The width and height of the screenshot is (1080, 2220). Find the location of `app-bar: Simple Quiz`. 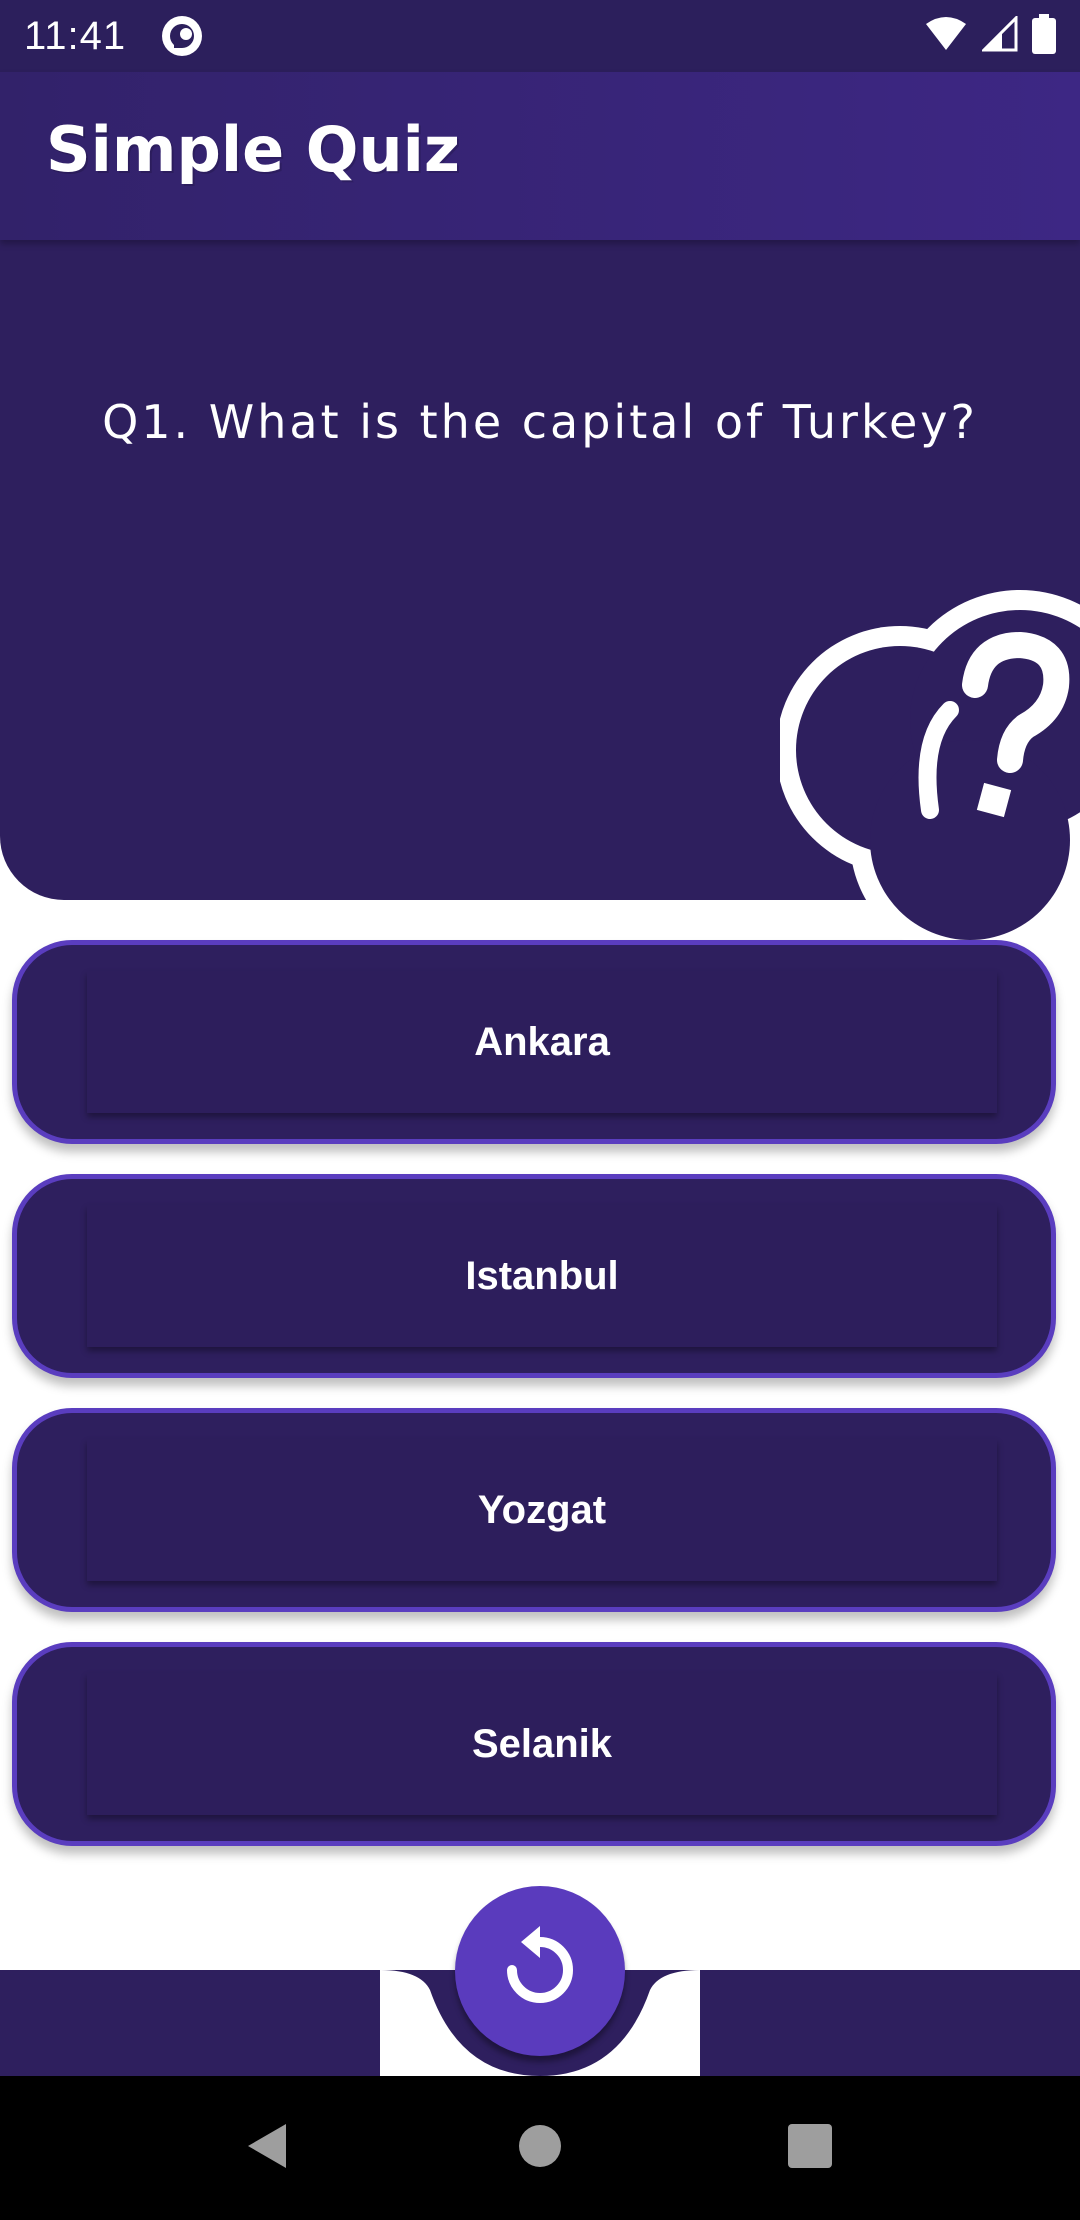

app-bar: Simple Quiz is located at coordinates (540, 156).